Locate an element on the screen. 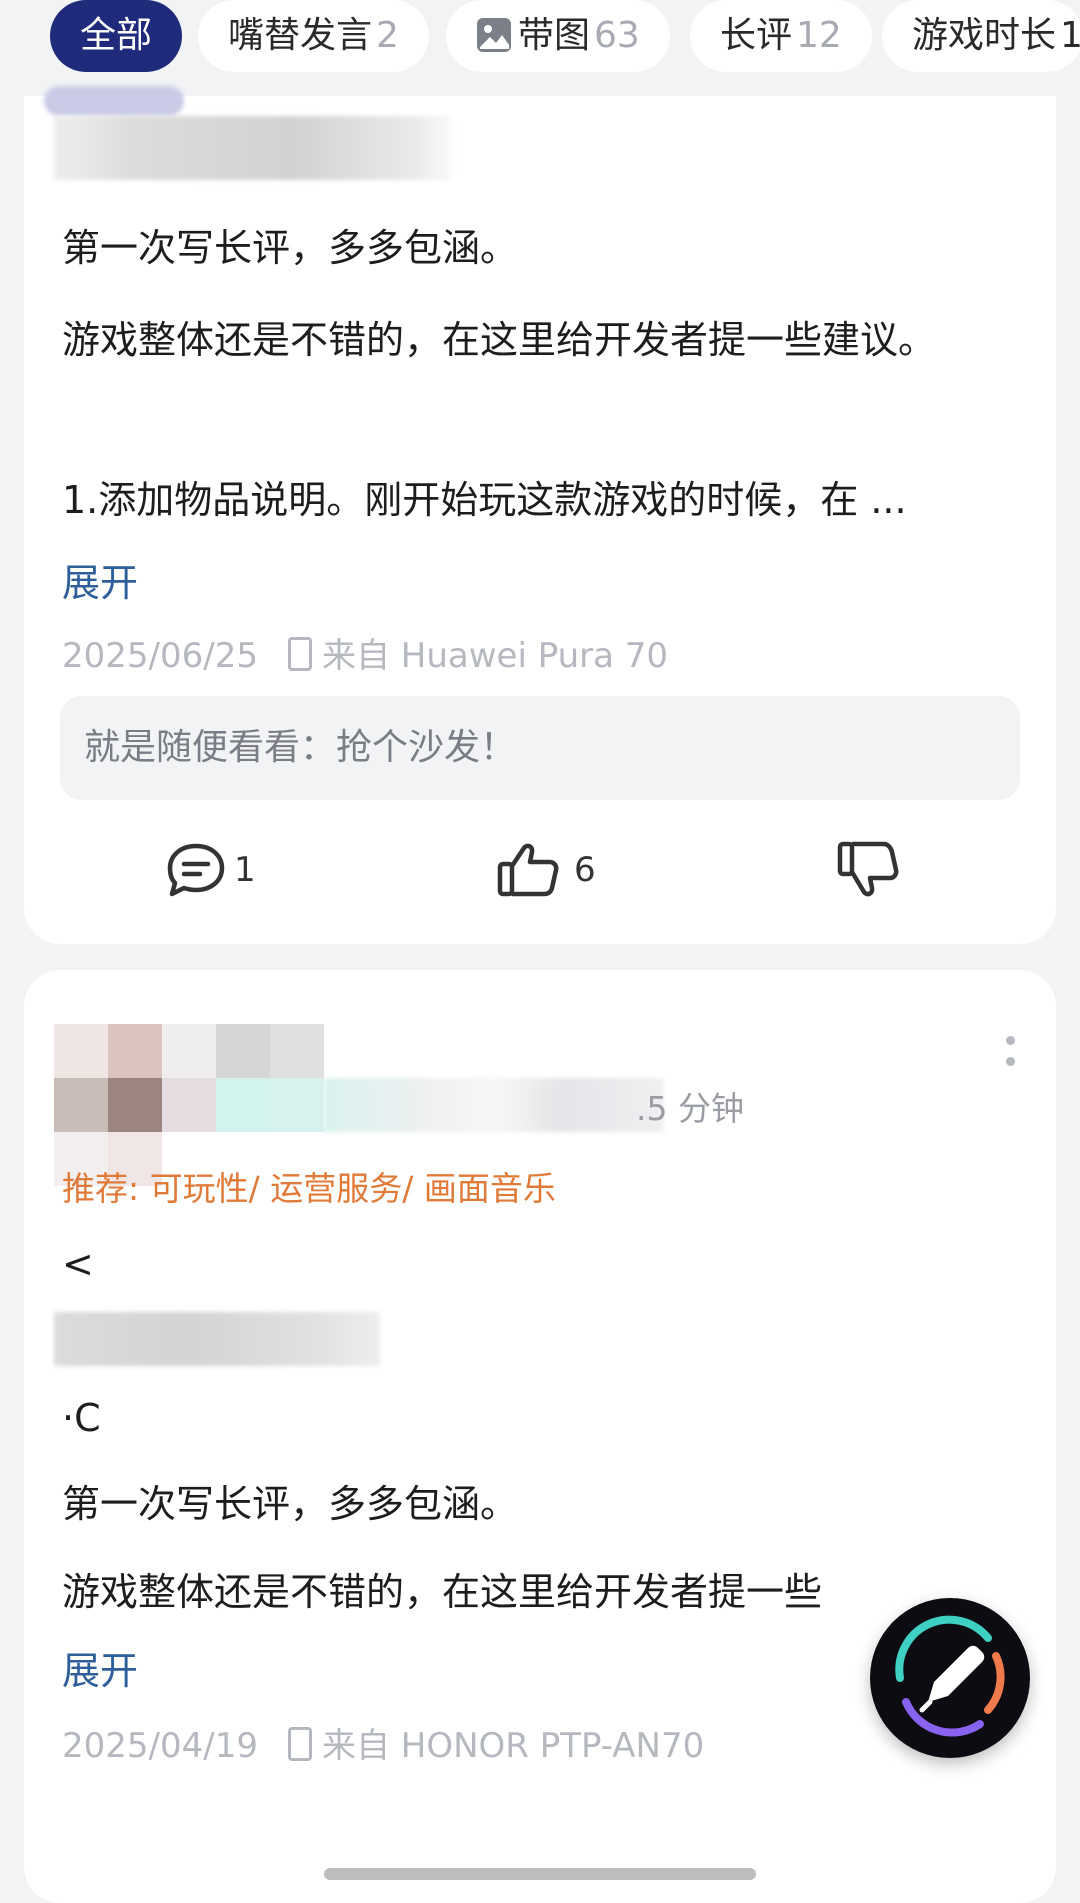 This screenshot has width=1080, height=1903. filter-chip-quotes: 嘴替发言 2 is located at coordinates (313, 36).